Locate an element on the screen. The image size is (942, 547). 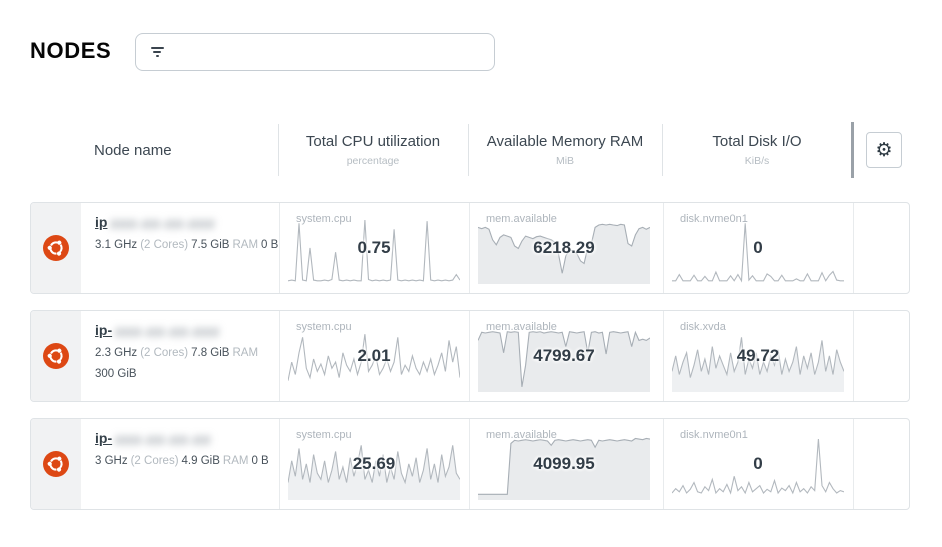
cpu-chart: system.cpu 25.69 is located at coordinates (374, 464).